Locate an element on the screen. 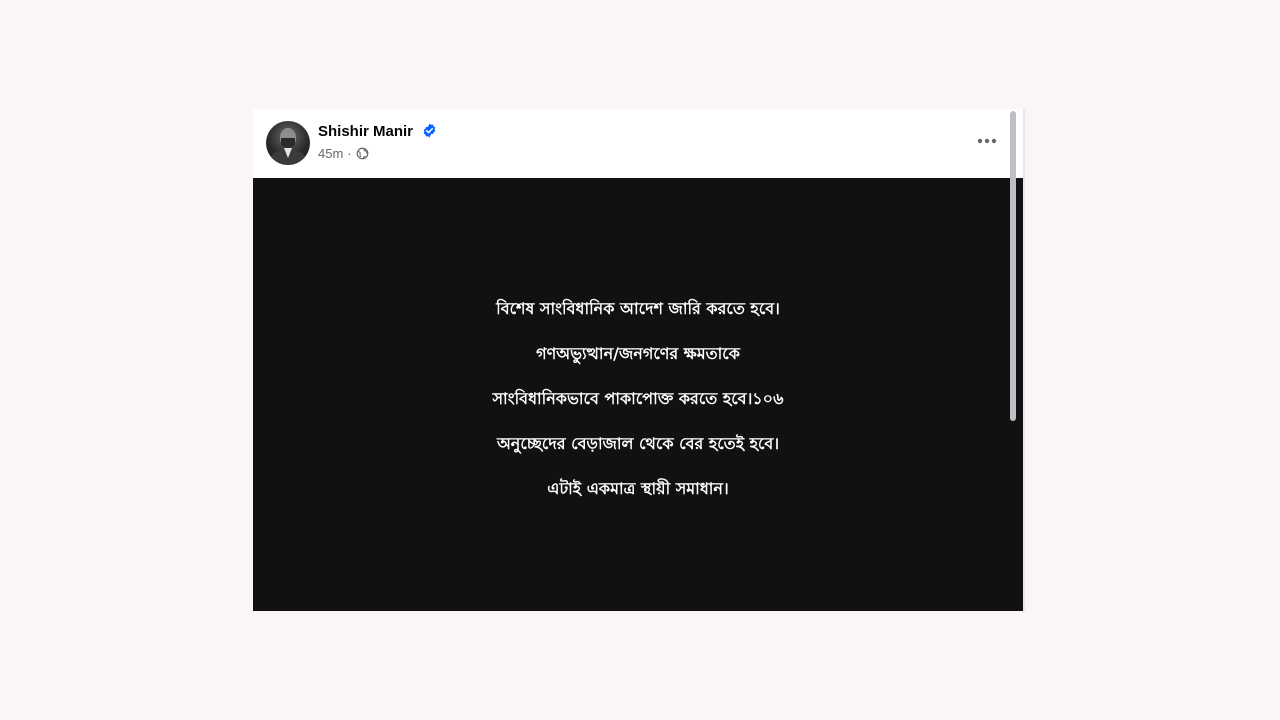 The width and height of the screenshot is (1280, 720). post-header: Shishir Manir 45m · is located at coordinates (632, 143).